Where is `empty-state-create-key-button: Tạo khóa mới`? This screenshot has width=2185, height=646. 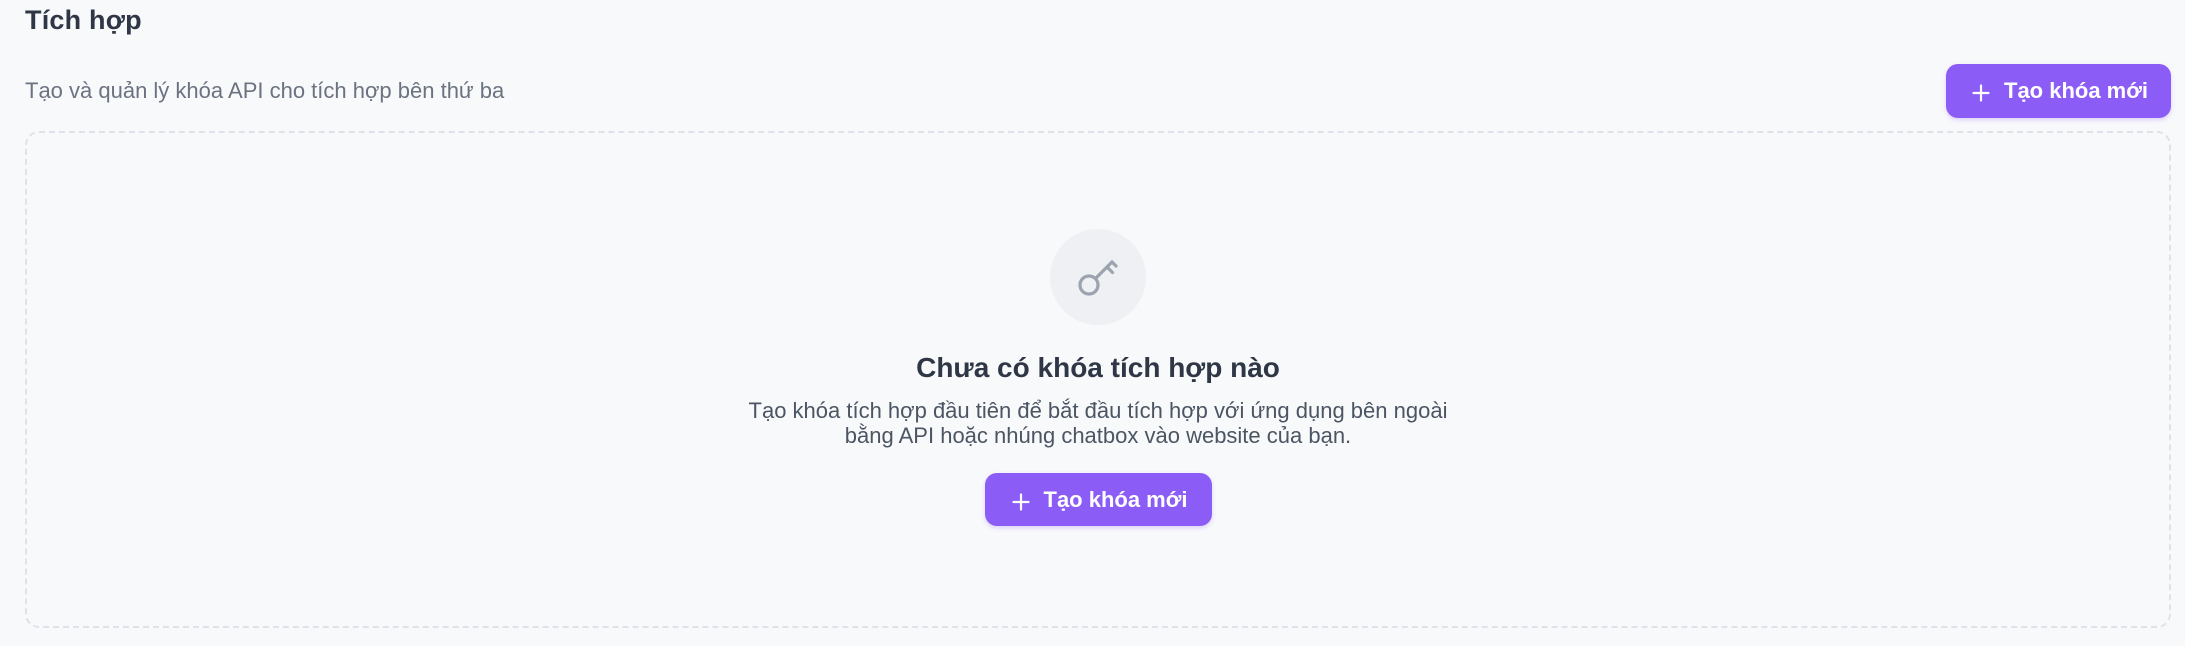
empty-state-create-key-button: Tạo khóa mới is located at coordinates (1098, 499).